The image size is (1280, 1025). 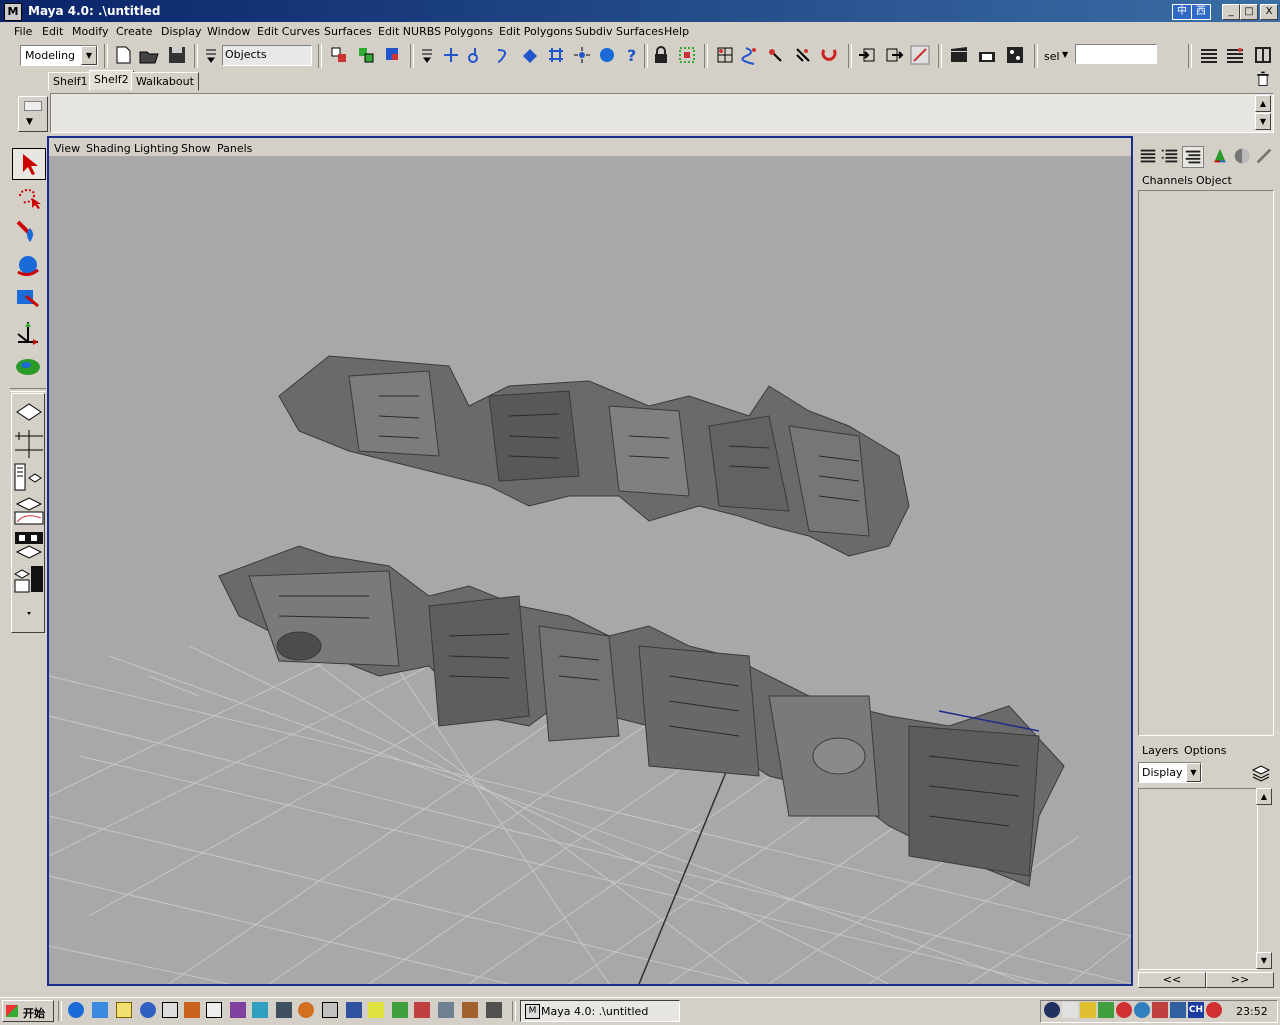 What do you see at coordinates (27, 477) in the screenshot?
I see `outliner-persp-layout-icon` at bounding box center [27, 477].